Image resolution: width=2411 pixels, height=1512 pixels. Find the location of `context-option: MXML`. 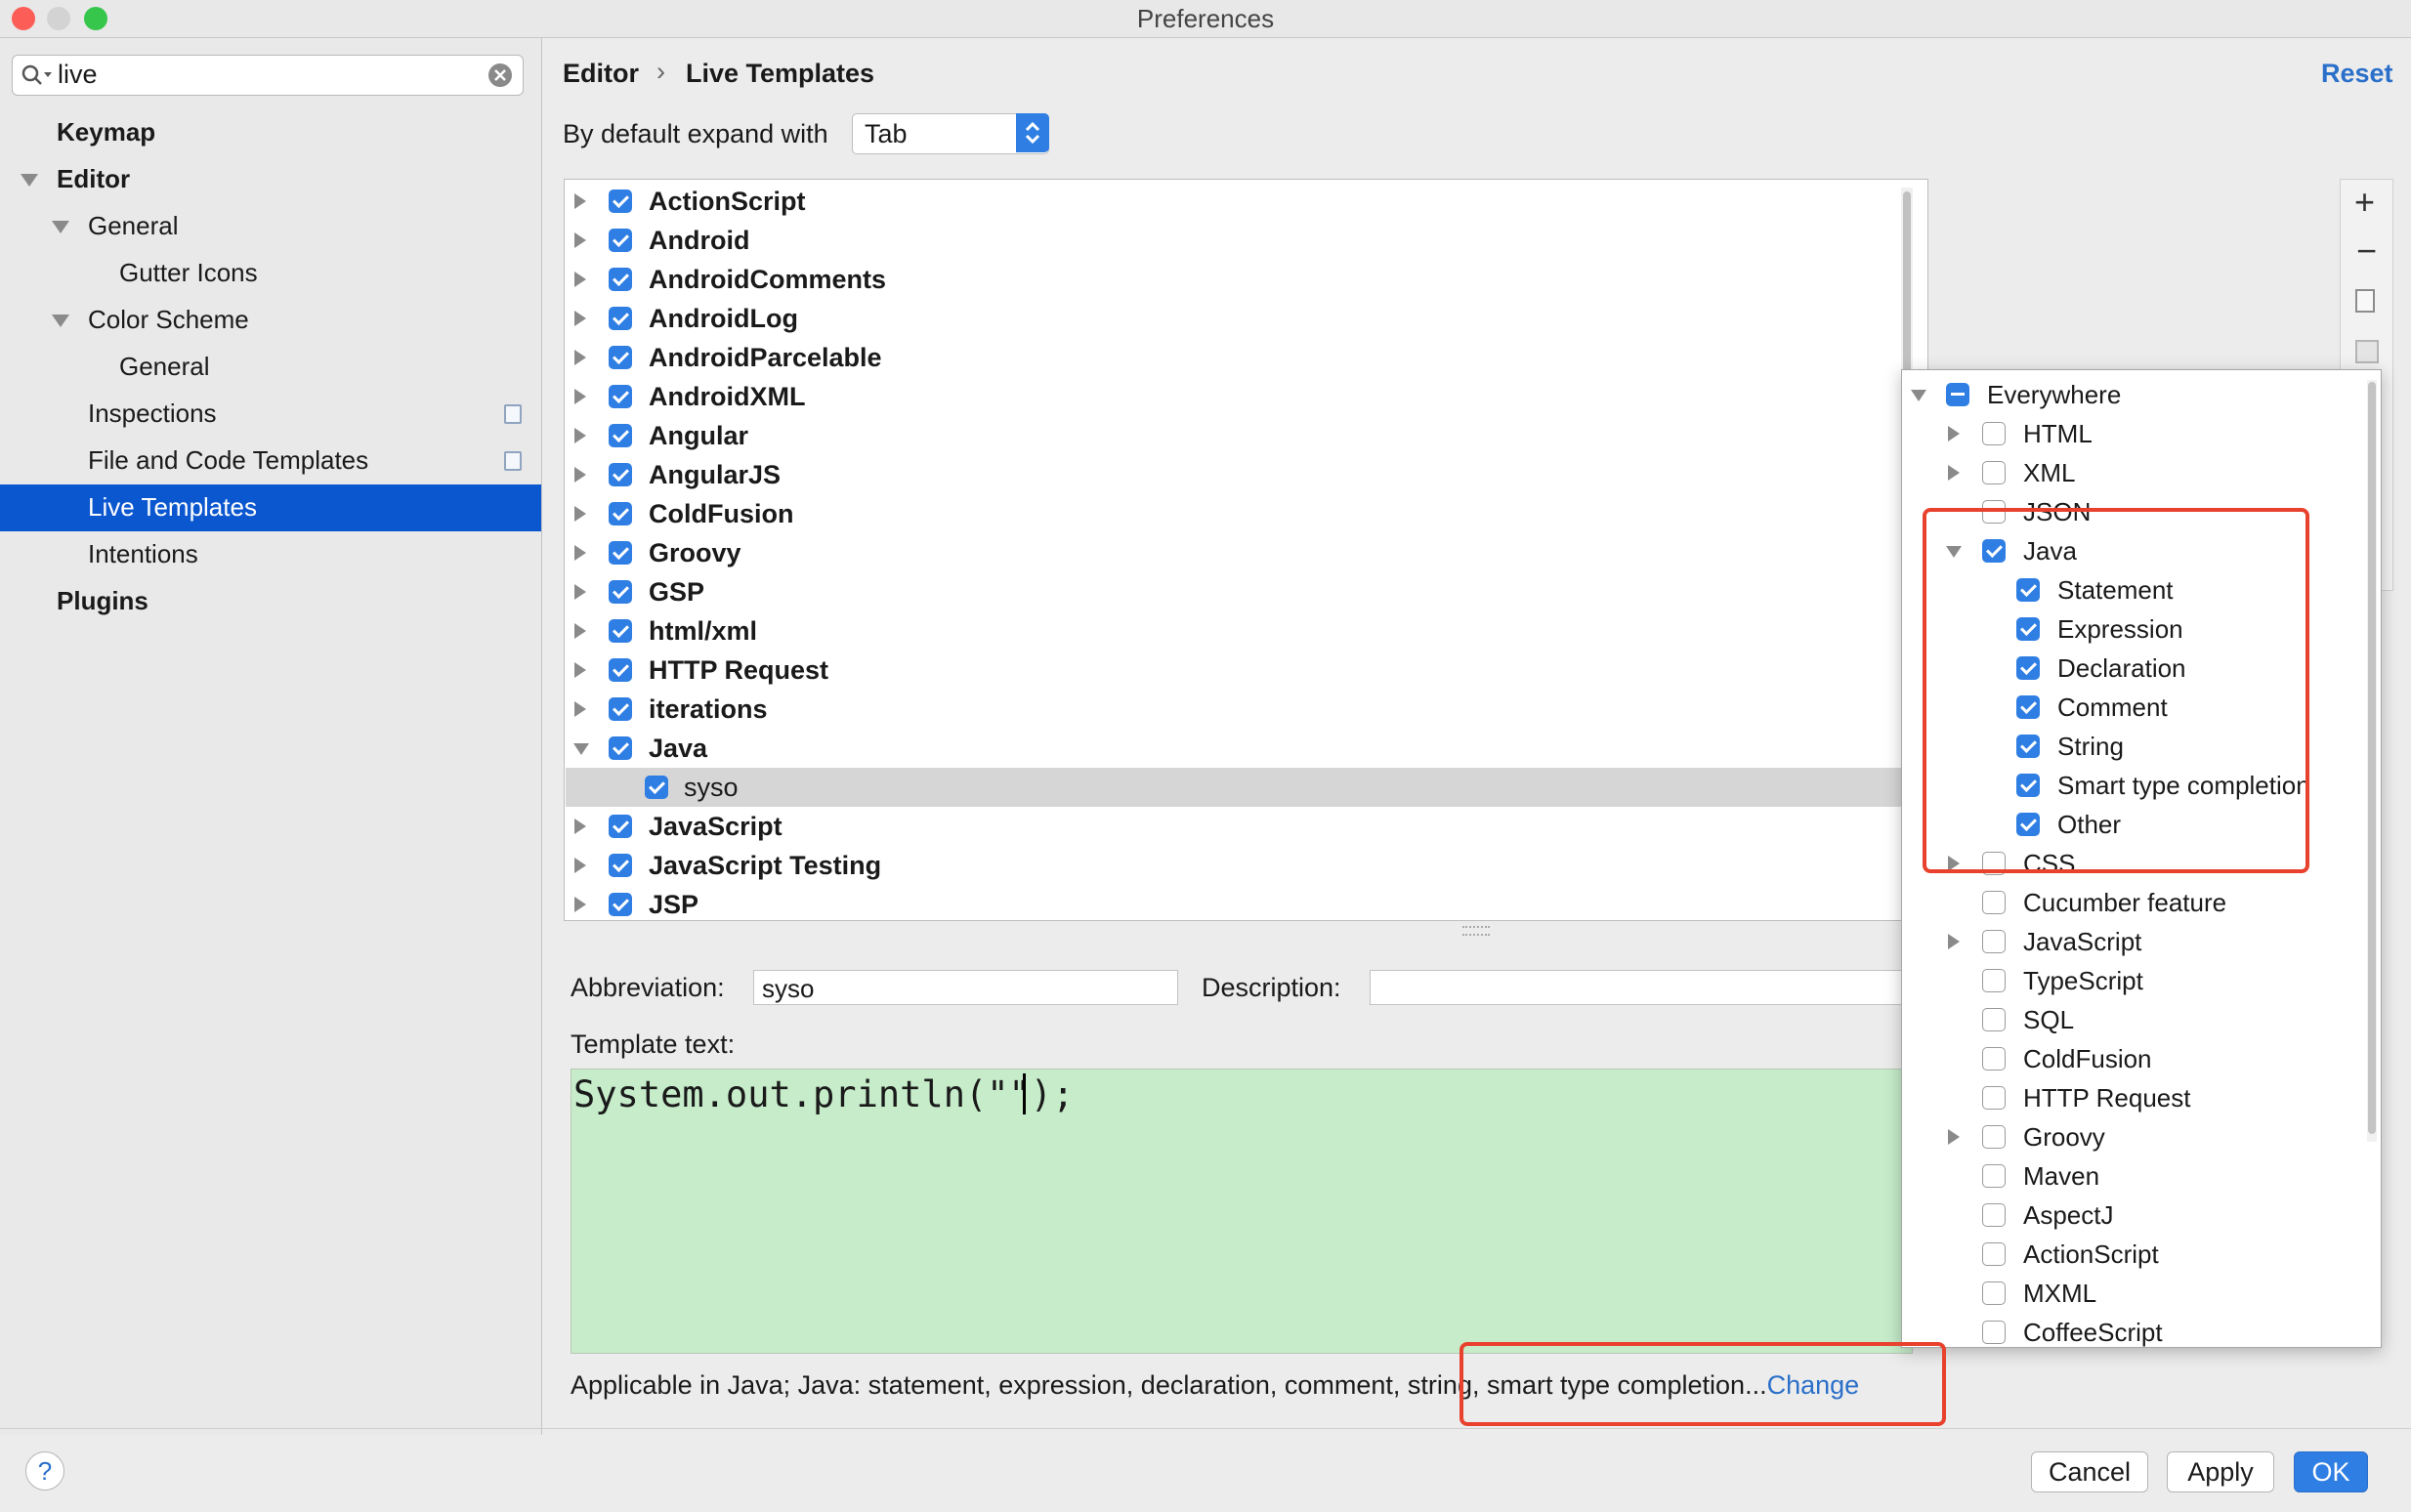

context-option: MXML is located at coordinates (2060, 1293).